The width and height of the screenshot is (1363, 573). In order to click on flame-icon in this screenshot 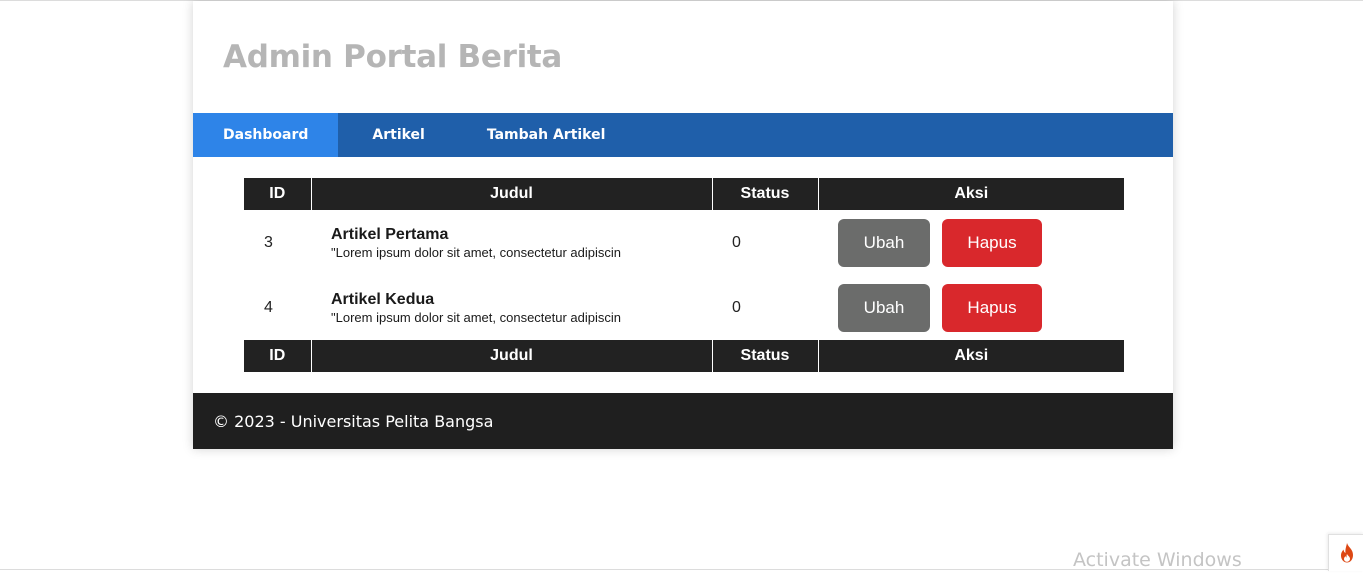, I will do `click(1346, 553)`.